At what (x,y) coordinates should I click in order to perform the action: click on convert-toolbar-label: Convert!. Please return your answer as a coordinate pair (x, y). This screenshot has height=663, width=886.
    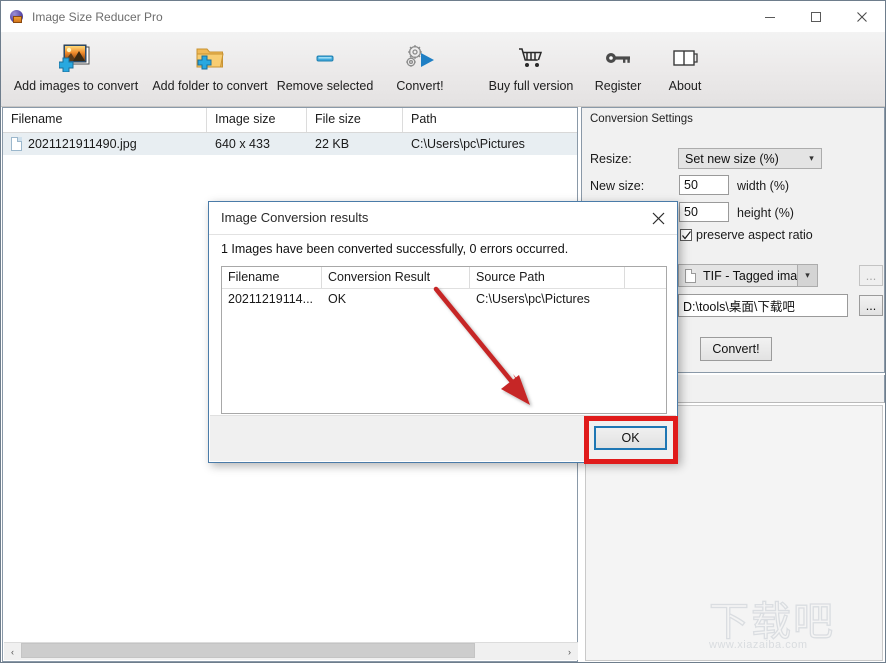
    Looking at the image, I should click on (420, 86).